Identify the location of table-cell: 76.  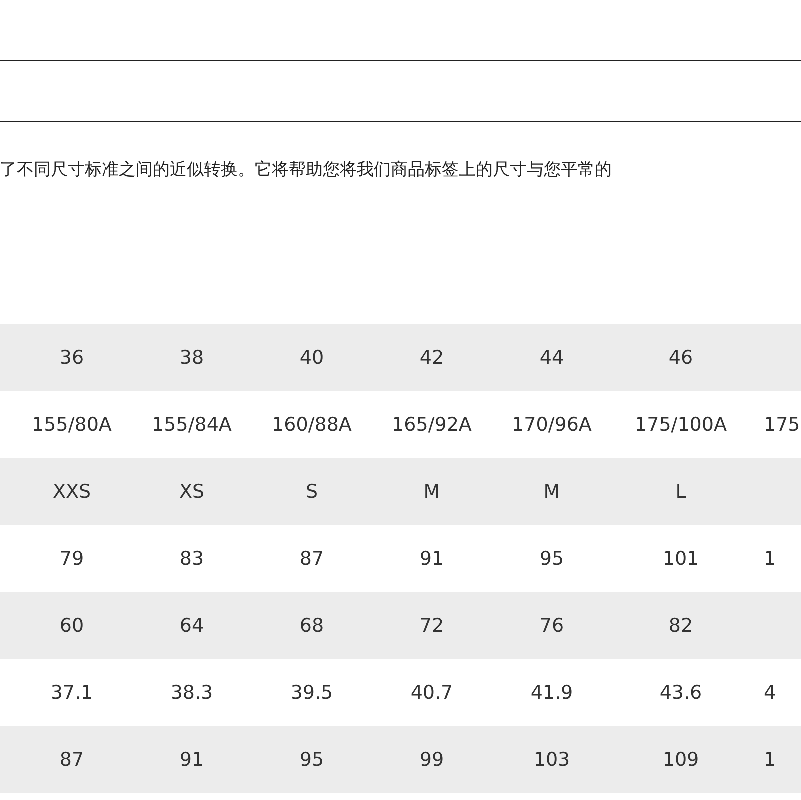
(552, 625).